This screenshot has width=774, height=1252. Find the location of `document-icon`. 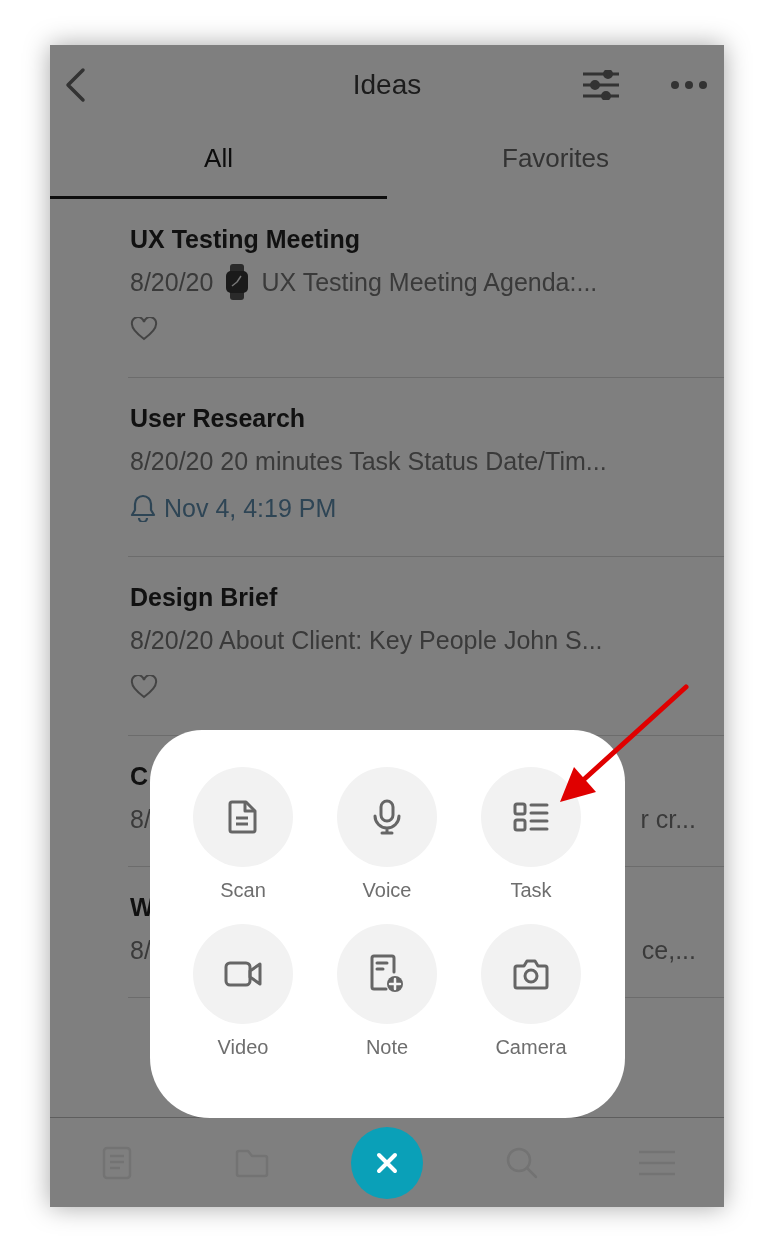

document-icon is located at coordinates (243, 817).